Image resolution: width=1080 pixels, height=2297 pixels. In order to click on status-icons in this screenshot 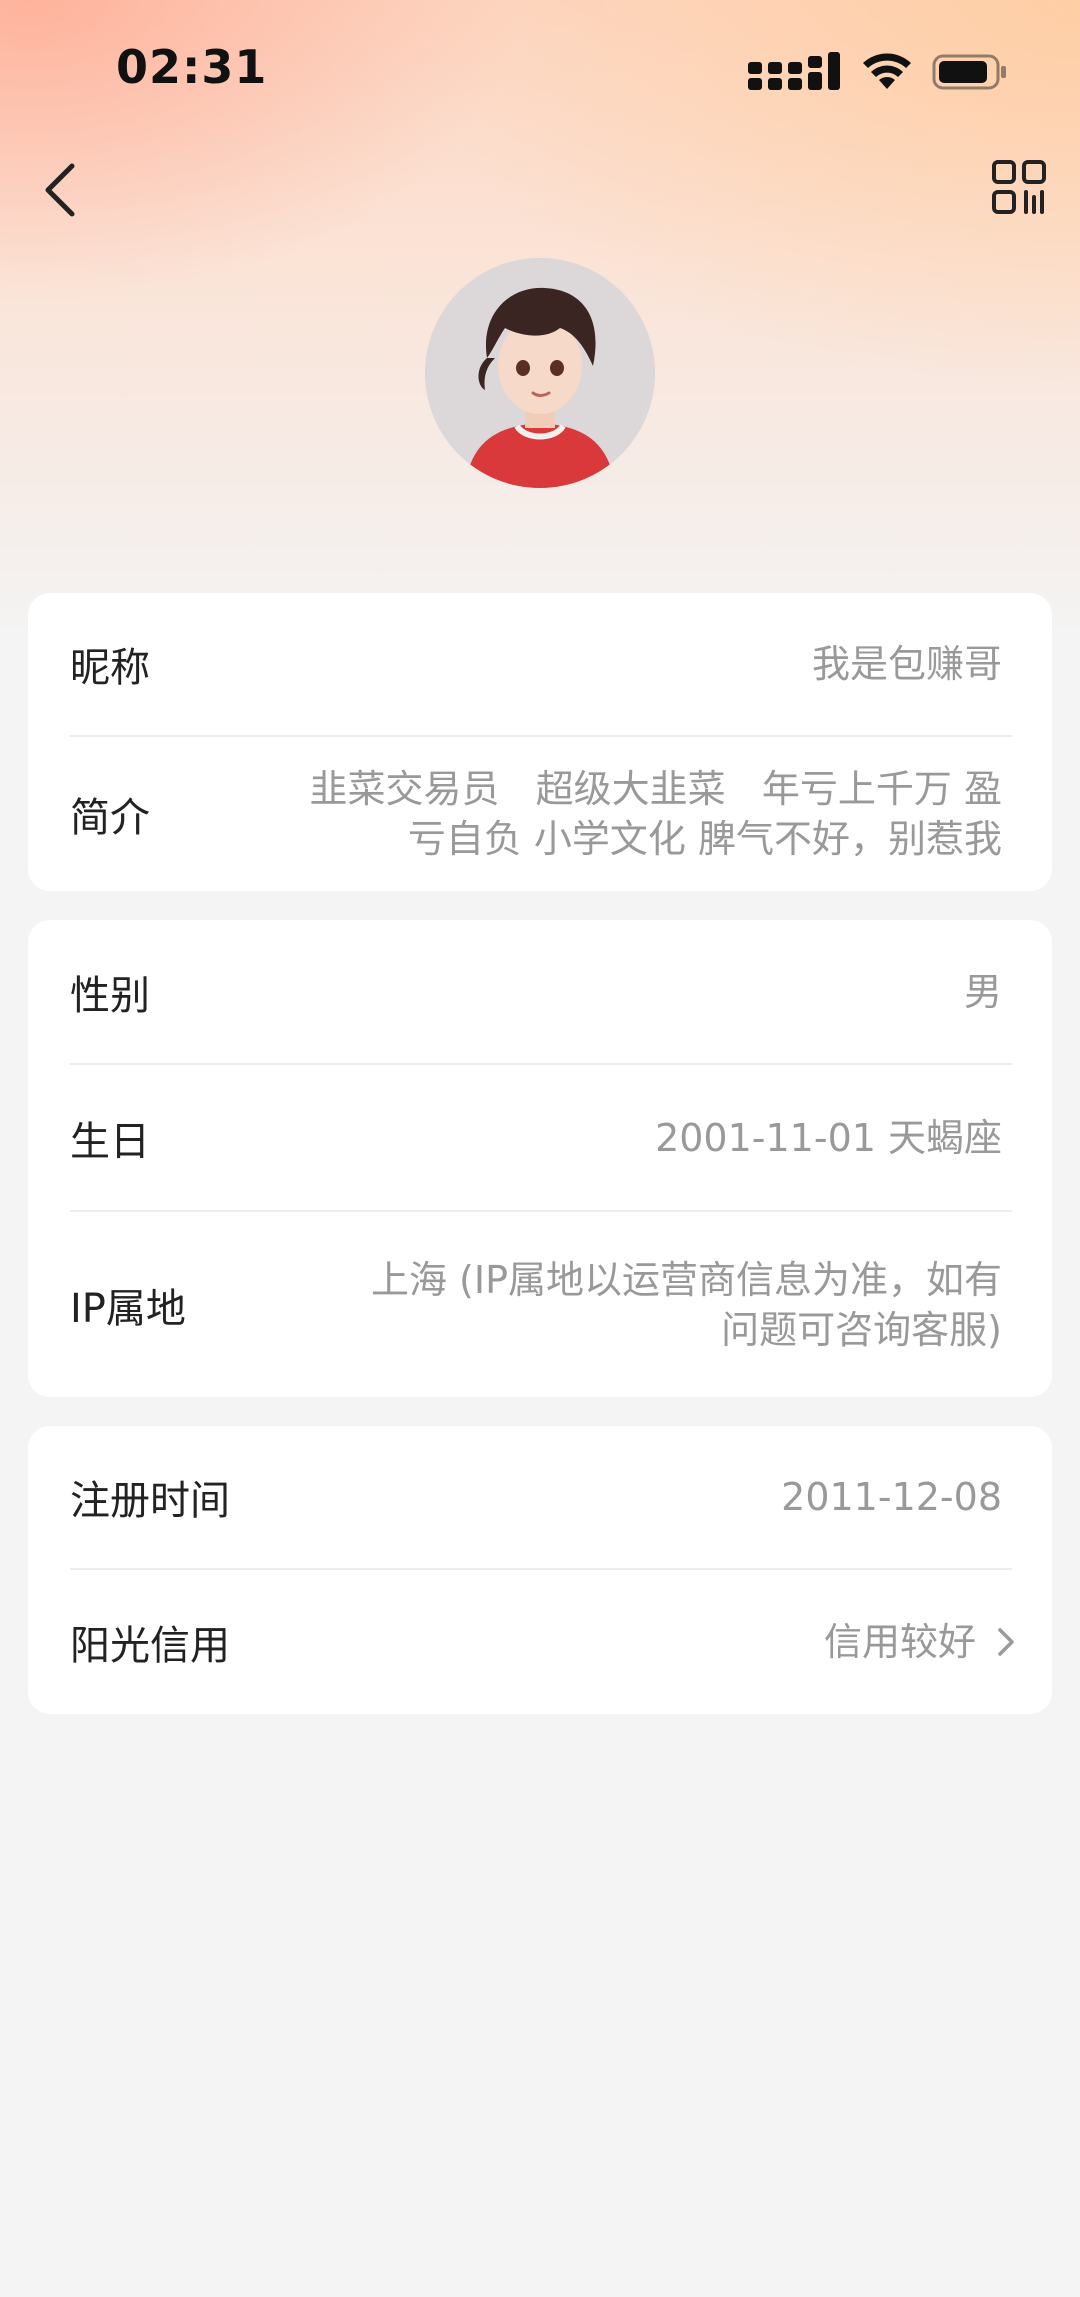, I will do `click(877, 72)`.